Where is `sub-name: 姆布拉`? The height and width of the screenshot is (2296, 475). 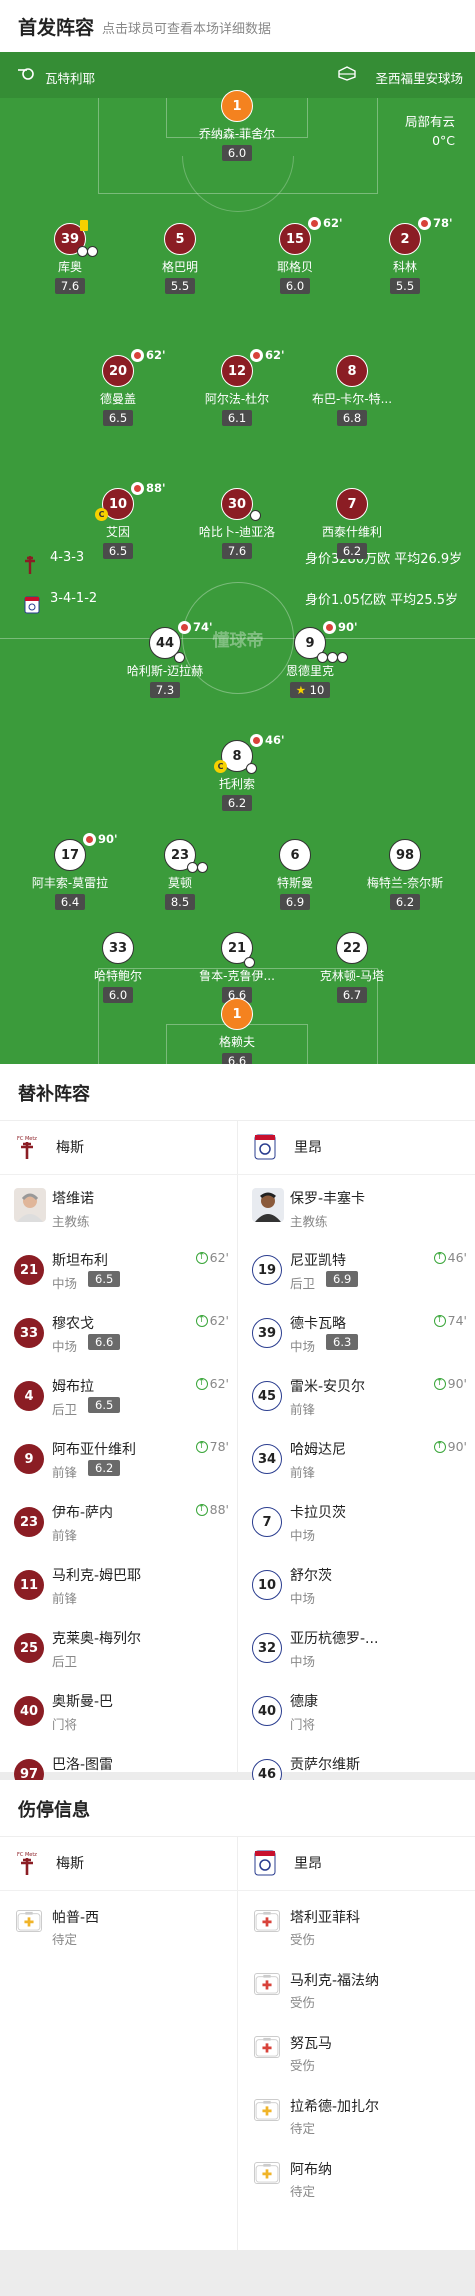
sub-name: 姆布拉 is located at coordinates (73, 1387).